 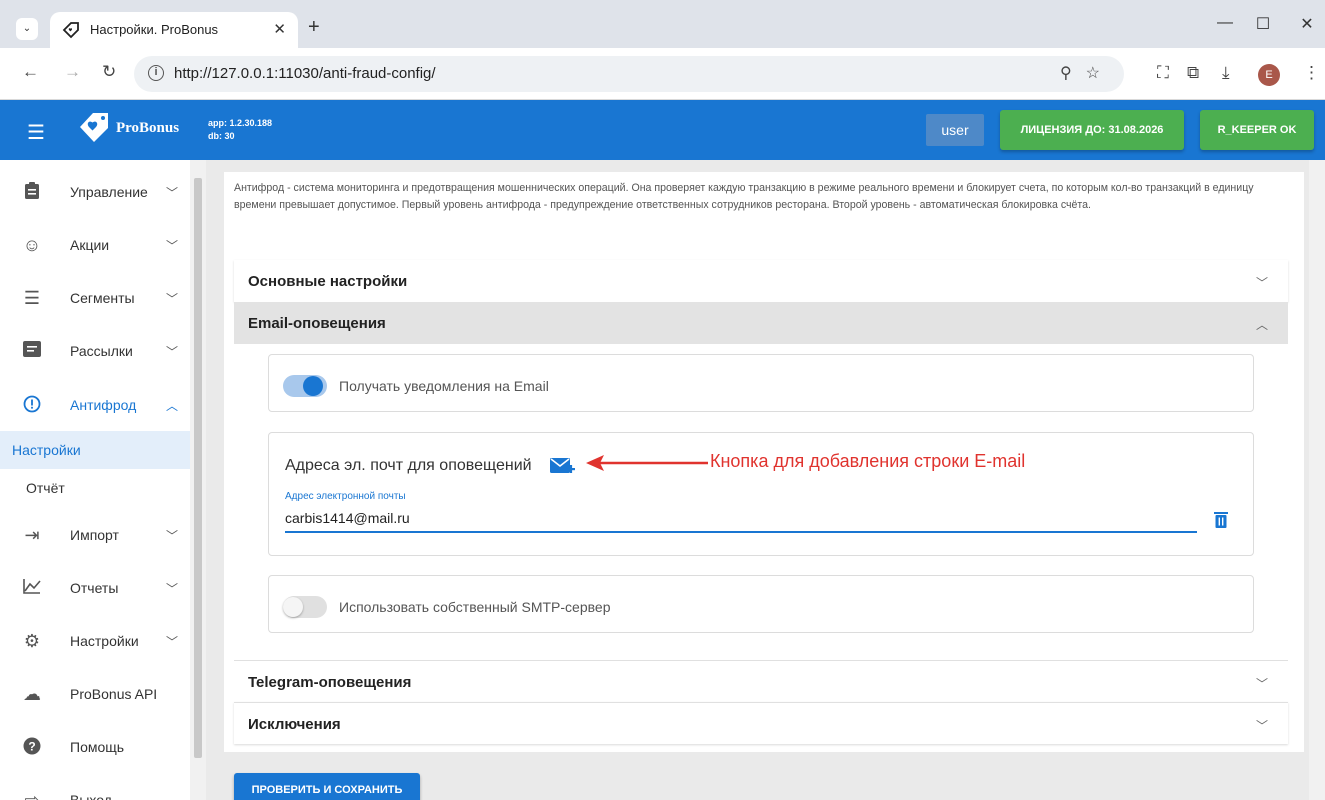 I want to click on email-toggle-label: Получать уведомления на Email, so click(x=444, y=386).